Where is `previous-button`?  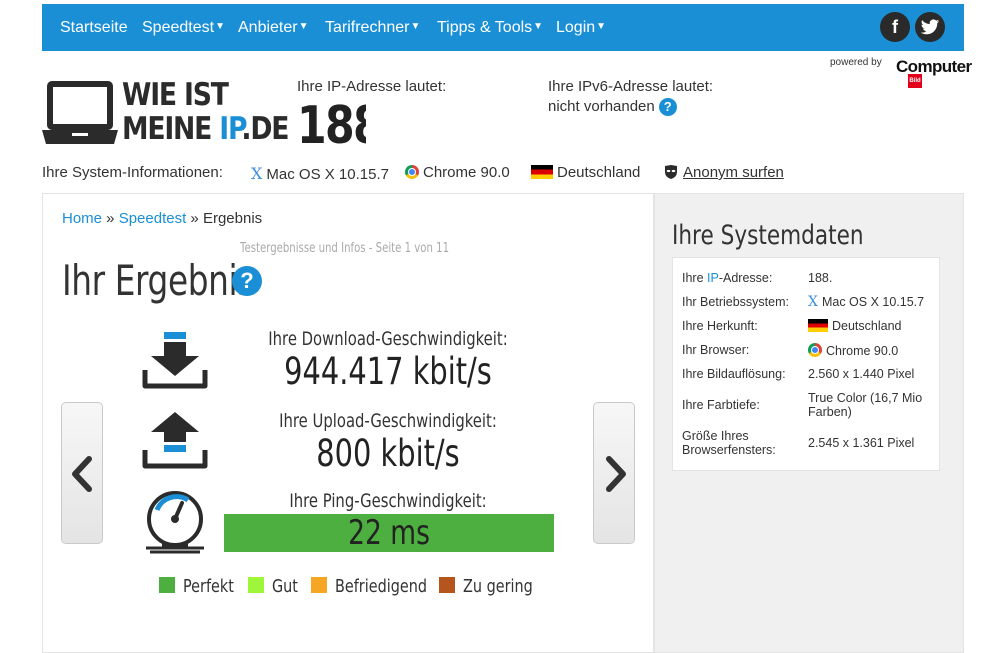
previous-button is located at coordinates (82, 473).